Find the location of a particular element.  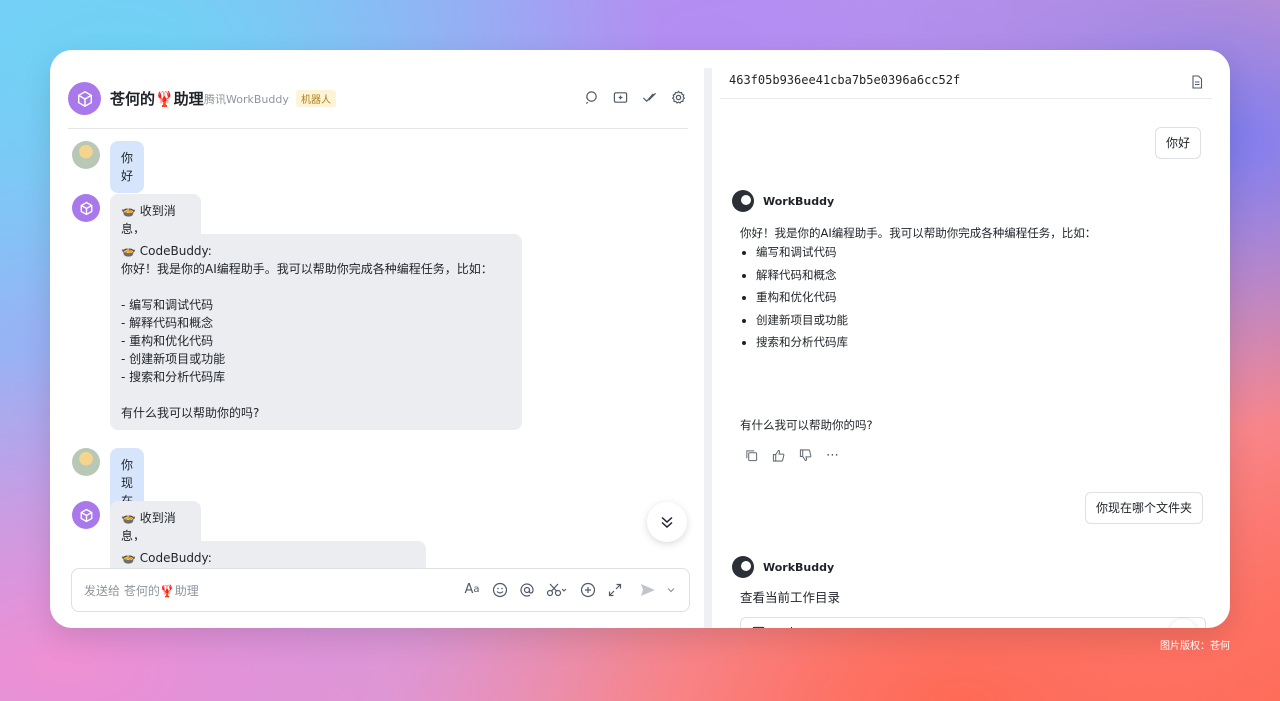

more-options-icon: ⋯ is located at coordinates (832, 455).